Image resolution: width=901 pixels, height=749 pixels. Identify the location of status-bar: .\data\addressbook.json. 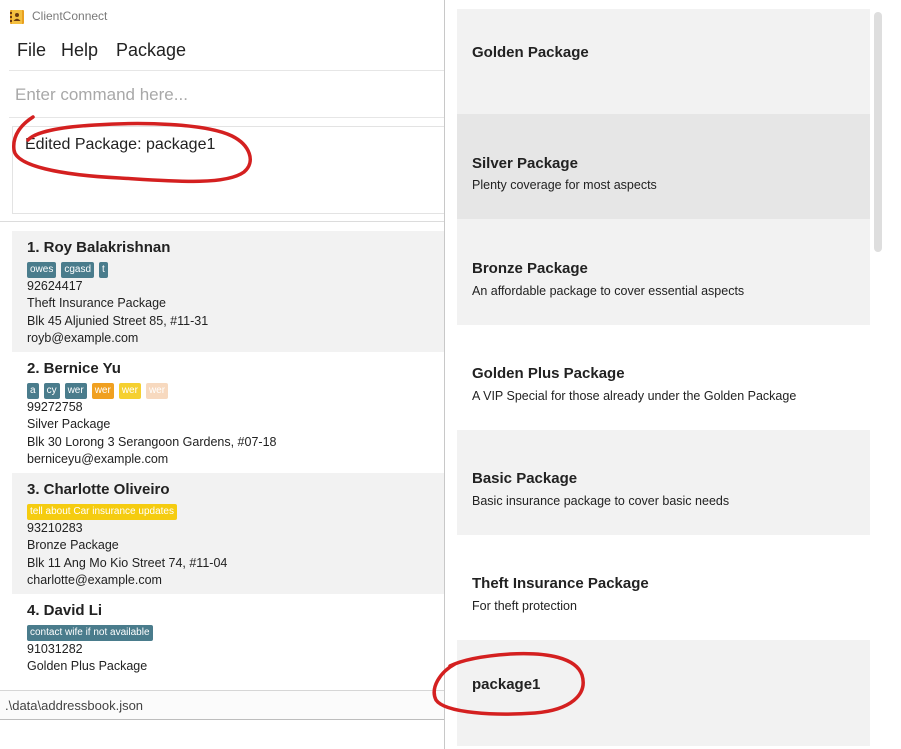
(223, 705).